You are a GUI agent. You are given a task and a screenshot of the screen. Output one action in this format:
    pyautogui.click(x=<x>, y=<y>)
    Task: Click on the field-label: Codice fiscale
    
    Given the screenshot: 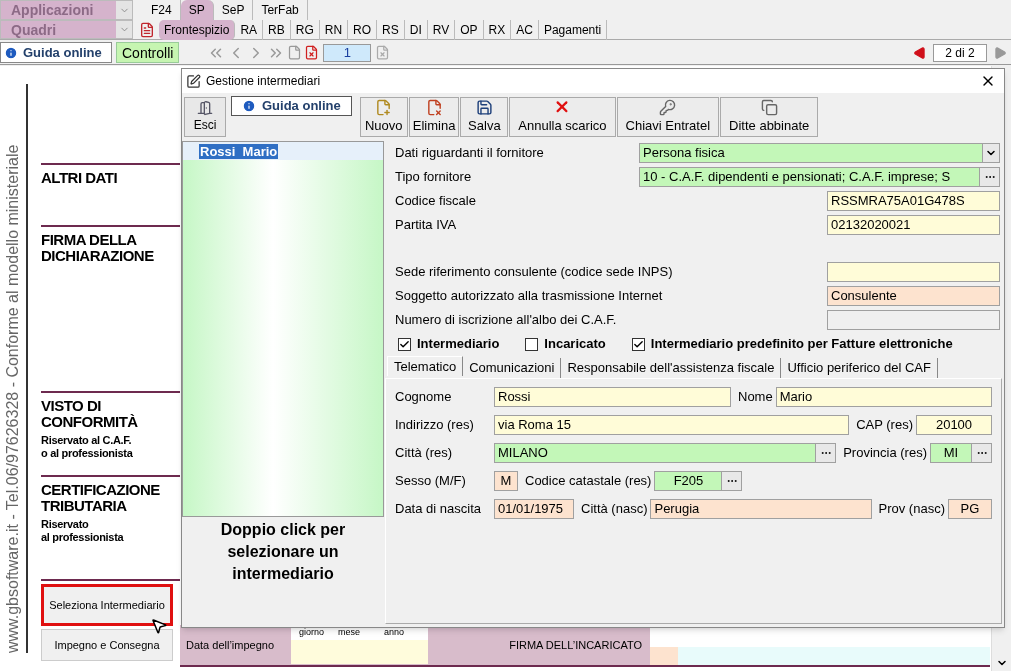 What is the action you would take?
    pyautogui.click(x=435, y=201)
    